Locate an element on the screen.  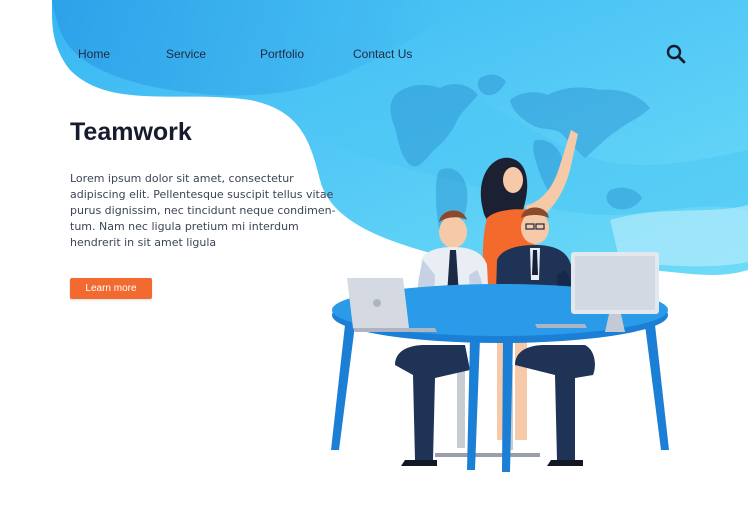
nav-link-contact-us: Contact Us is located at coordinates (382, 54).